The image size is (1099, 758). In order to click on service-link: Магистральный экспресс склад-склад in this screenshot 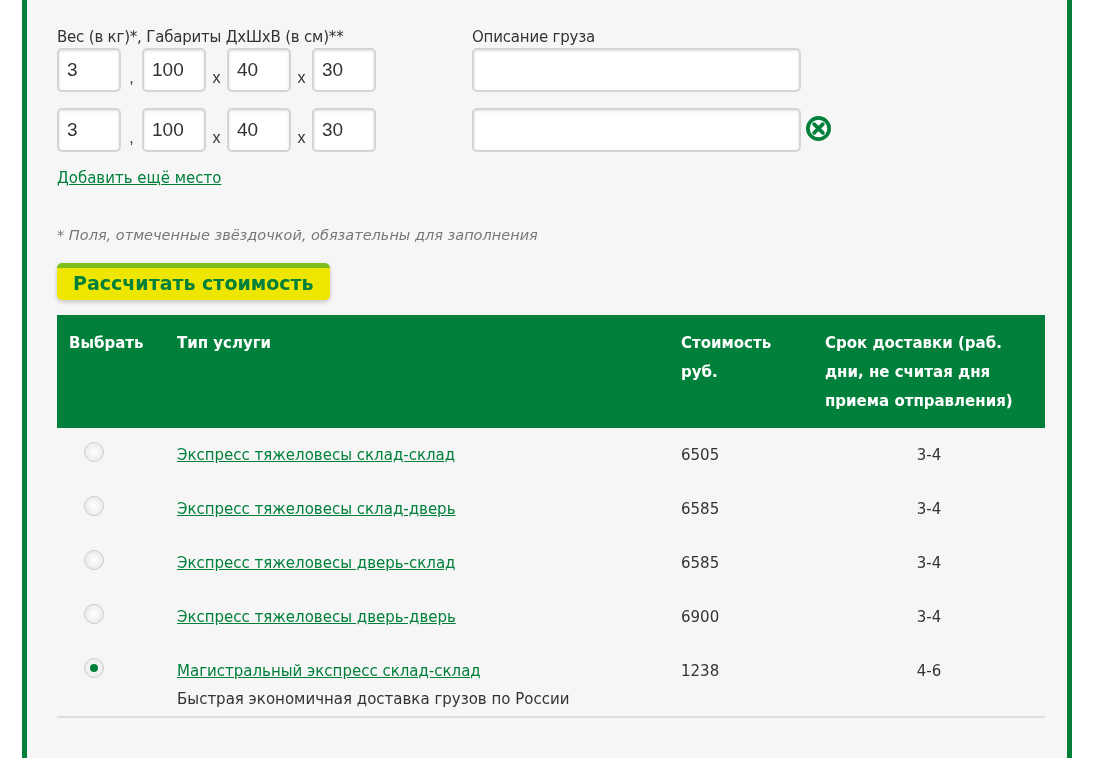, I will do `click(329, 671)`.